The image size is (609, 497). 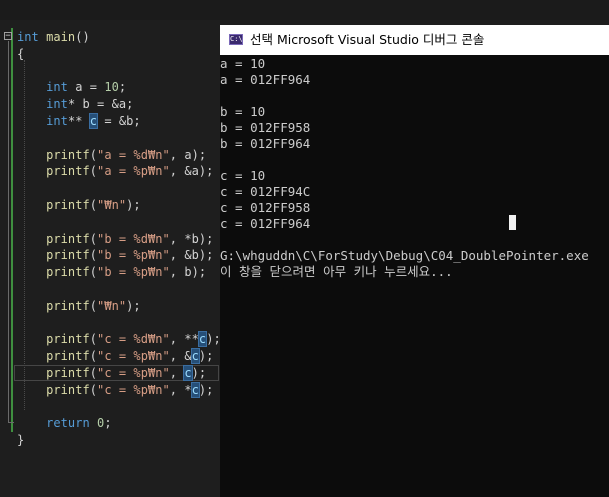 I want to click on code-token: * b = &a;, so click(x=100, y=104).